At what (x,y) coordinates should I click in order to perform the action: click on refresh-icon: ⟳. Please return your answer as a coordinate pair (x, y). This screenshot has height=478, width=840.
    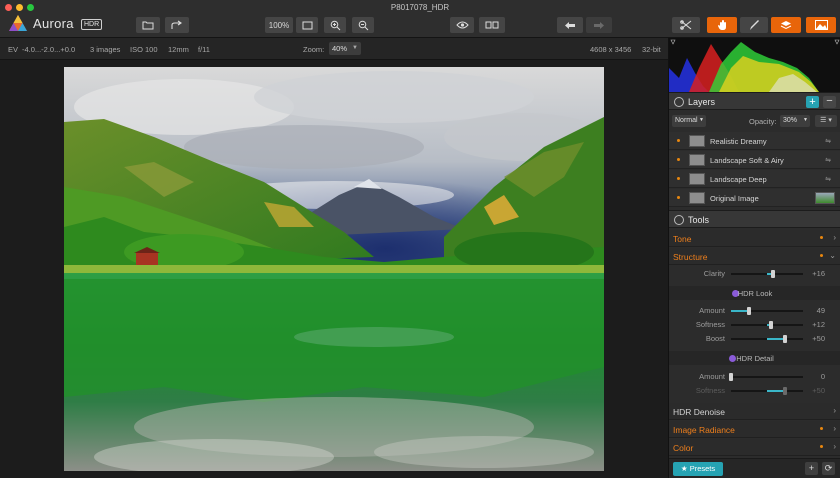
    Looking at the image, I should click on (828, 468).